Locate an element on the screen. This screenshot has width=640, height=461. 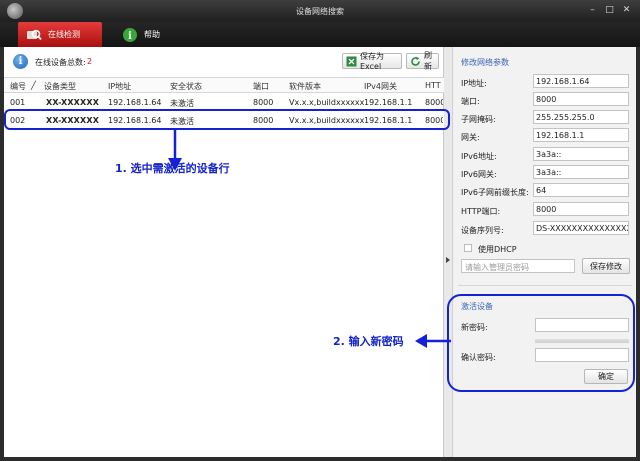
window-title: 设备网络搜索 is located at coordinates (320, 11).